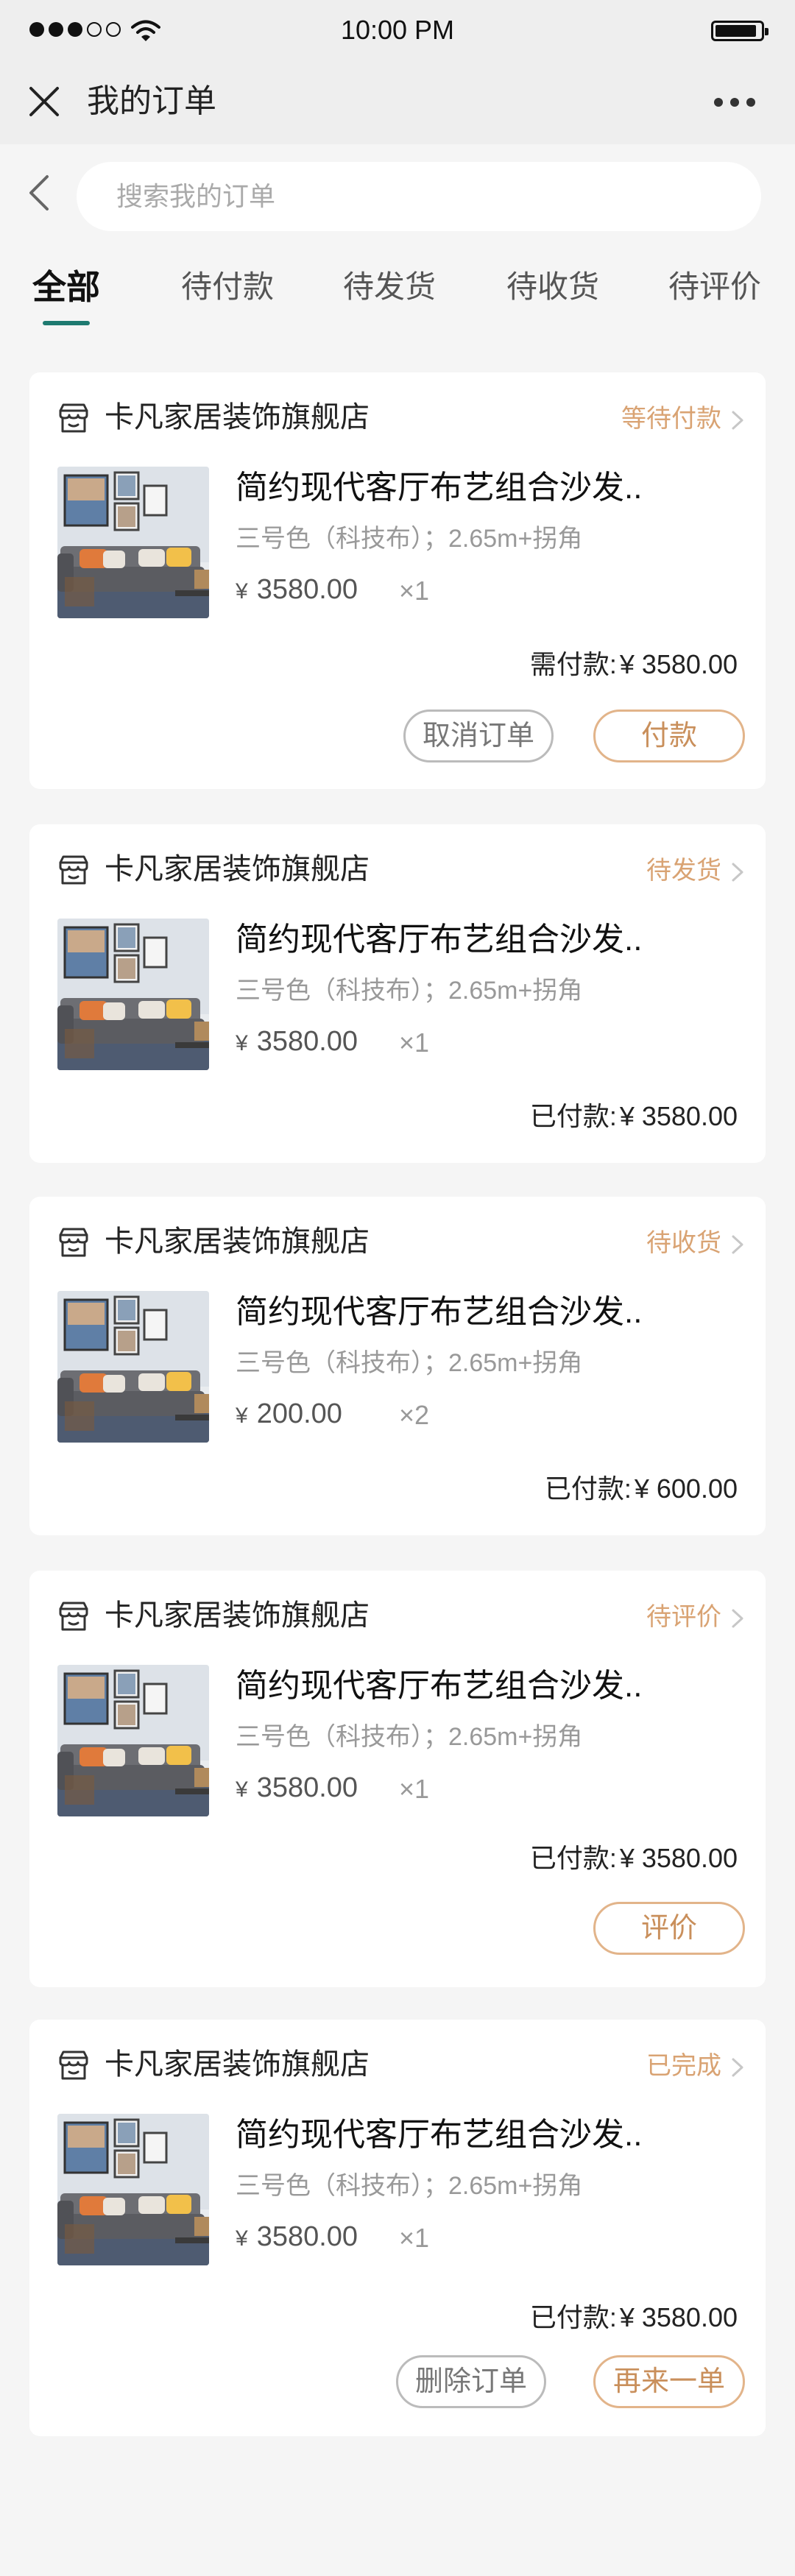  Describe the element at coordinates (669, 2381) in the screenshot. I see `buy-again-button: 再来一单` at that location.